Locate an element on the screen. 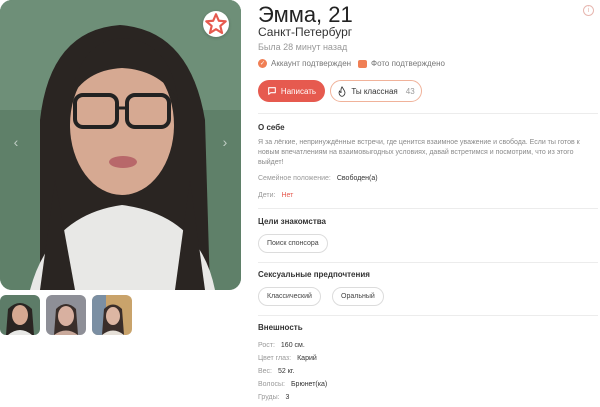  appearance-weight: Вес: 52 кг. is located at coordinates (276, 371).